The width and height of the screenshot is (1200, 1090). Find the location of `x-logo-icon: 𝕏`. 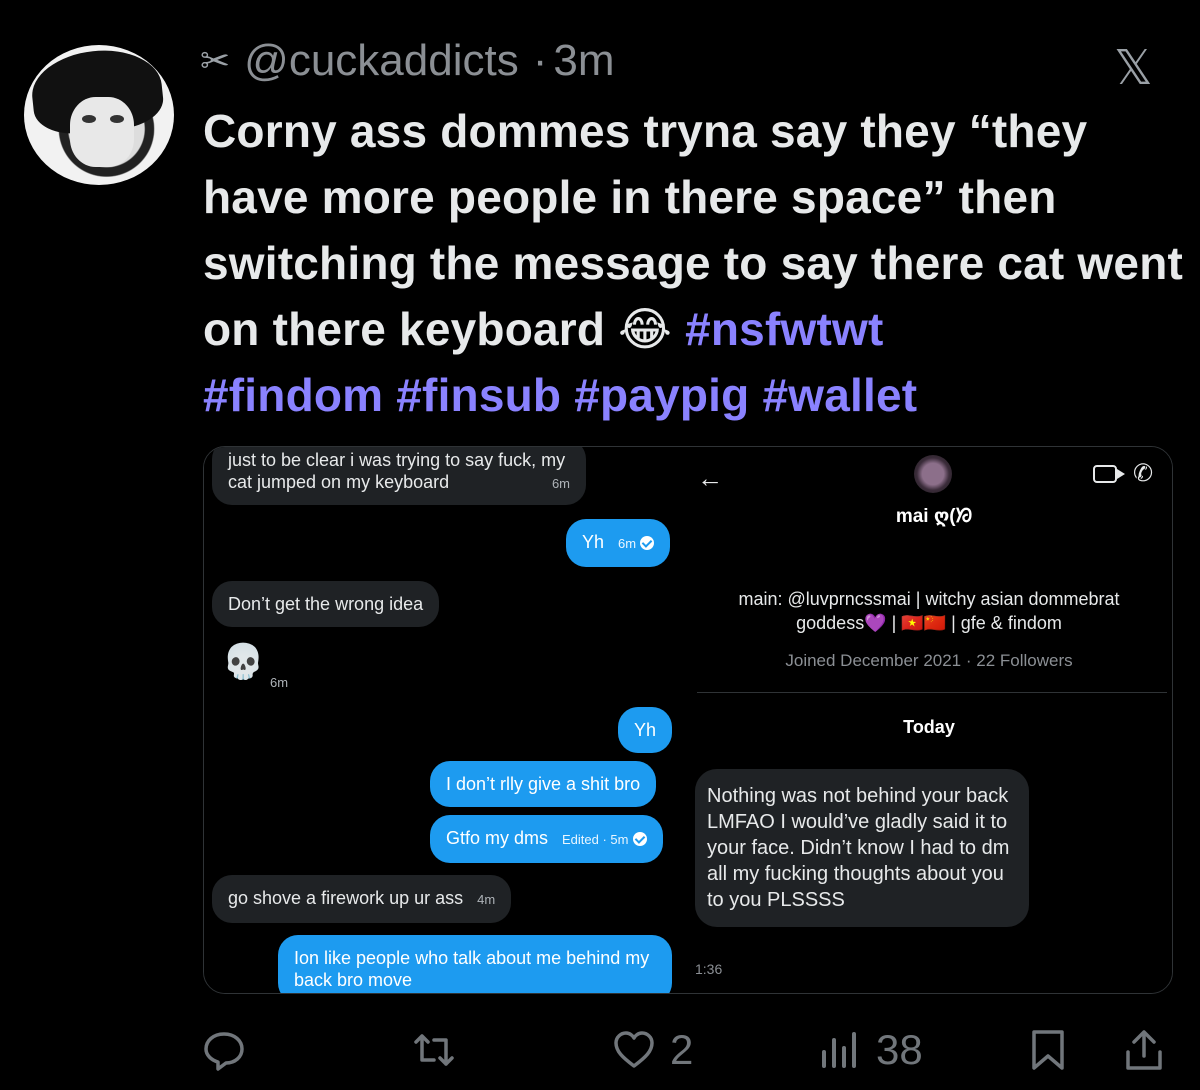

x-logo-icon: 𝕏 is located at coordinates (1133, 68).